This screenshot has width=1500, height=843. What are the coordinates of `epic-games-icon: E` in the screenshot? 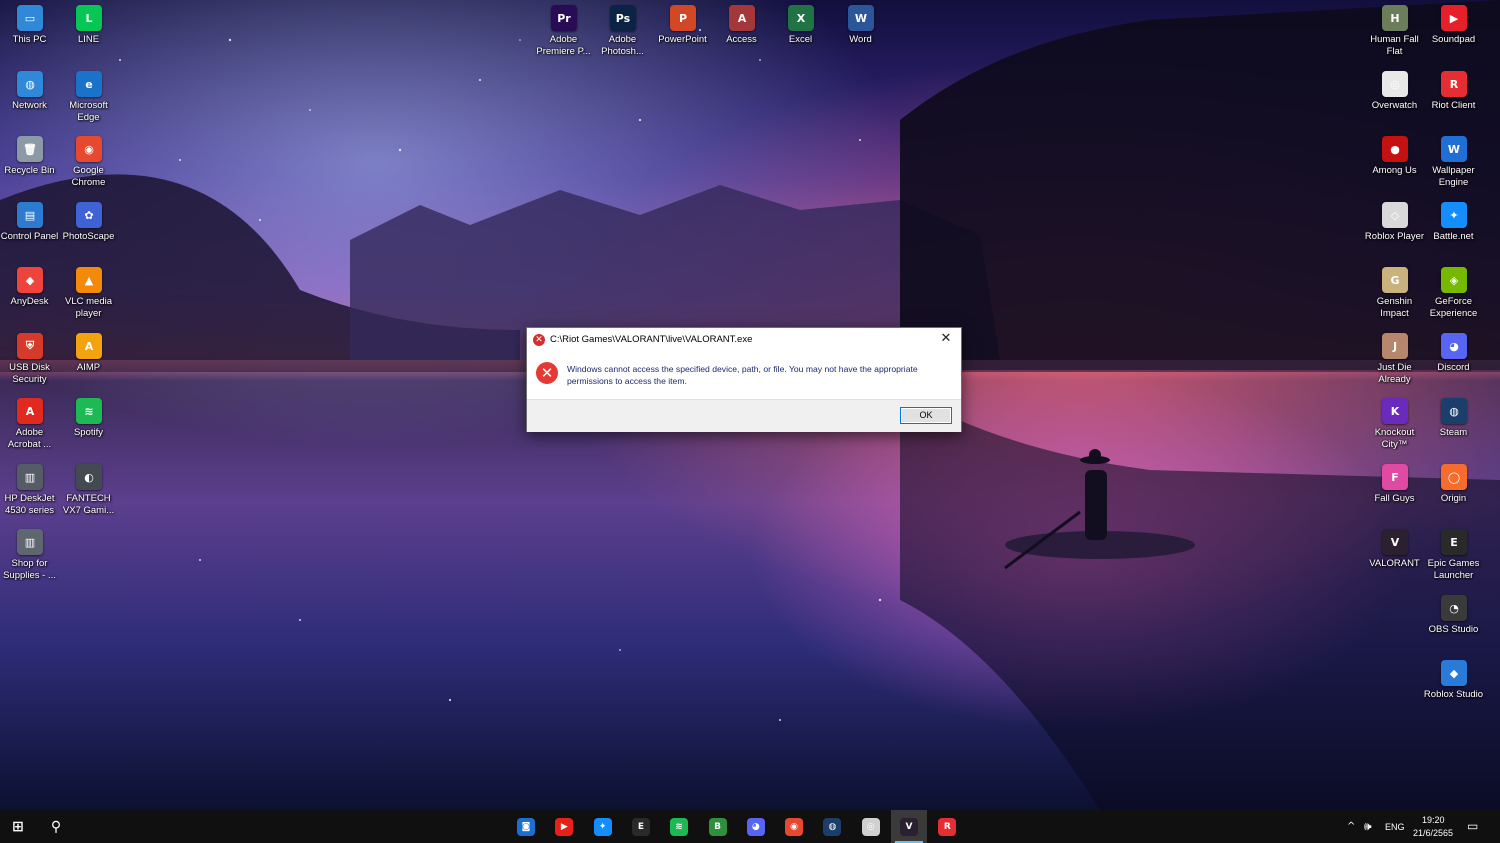 It's located at (640, 826).